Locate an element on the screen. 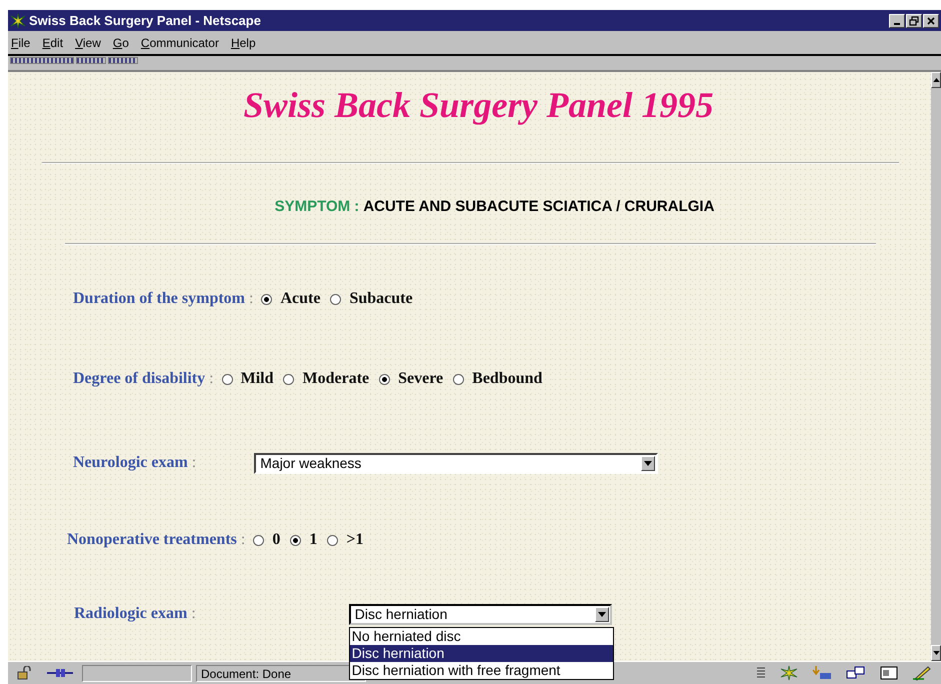 This screenshot has height=684, width=941. radio-label: Acute is located at coordinates (300, 299).